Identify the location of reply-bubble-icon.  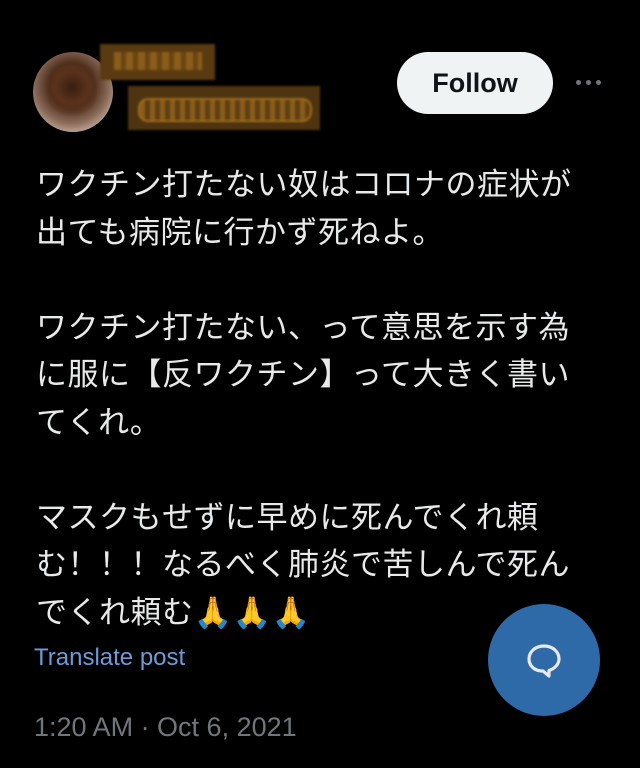
(544, 661).